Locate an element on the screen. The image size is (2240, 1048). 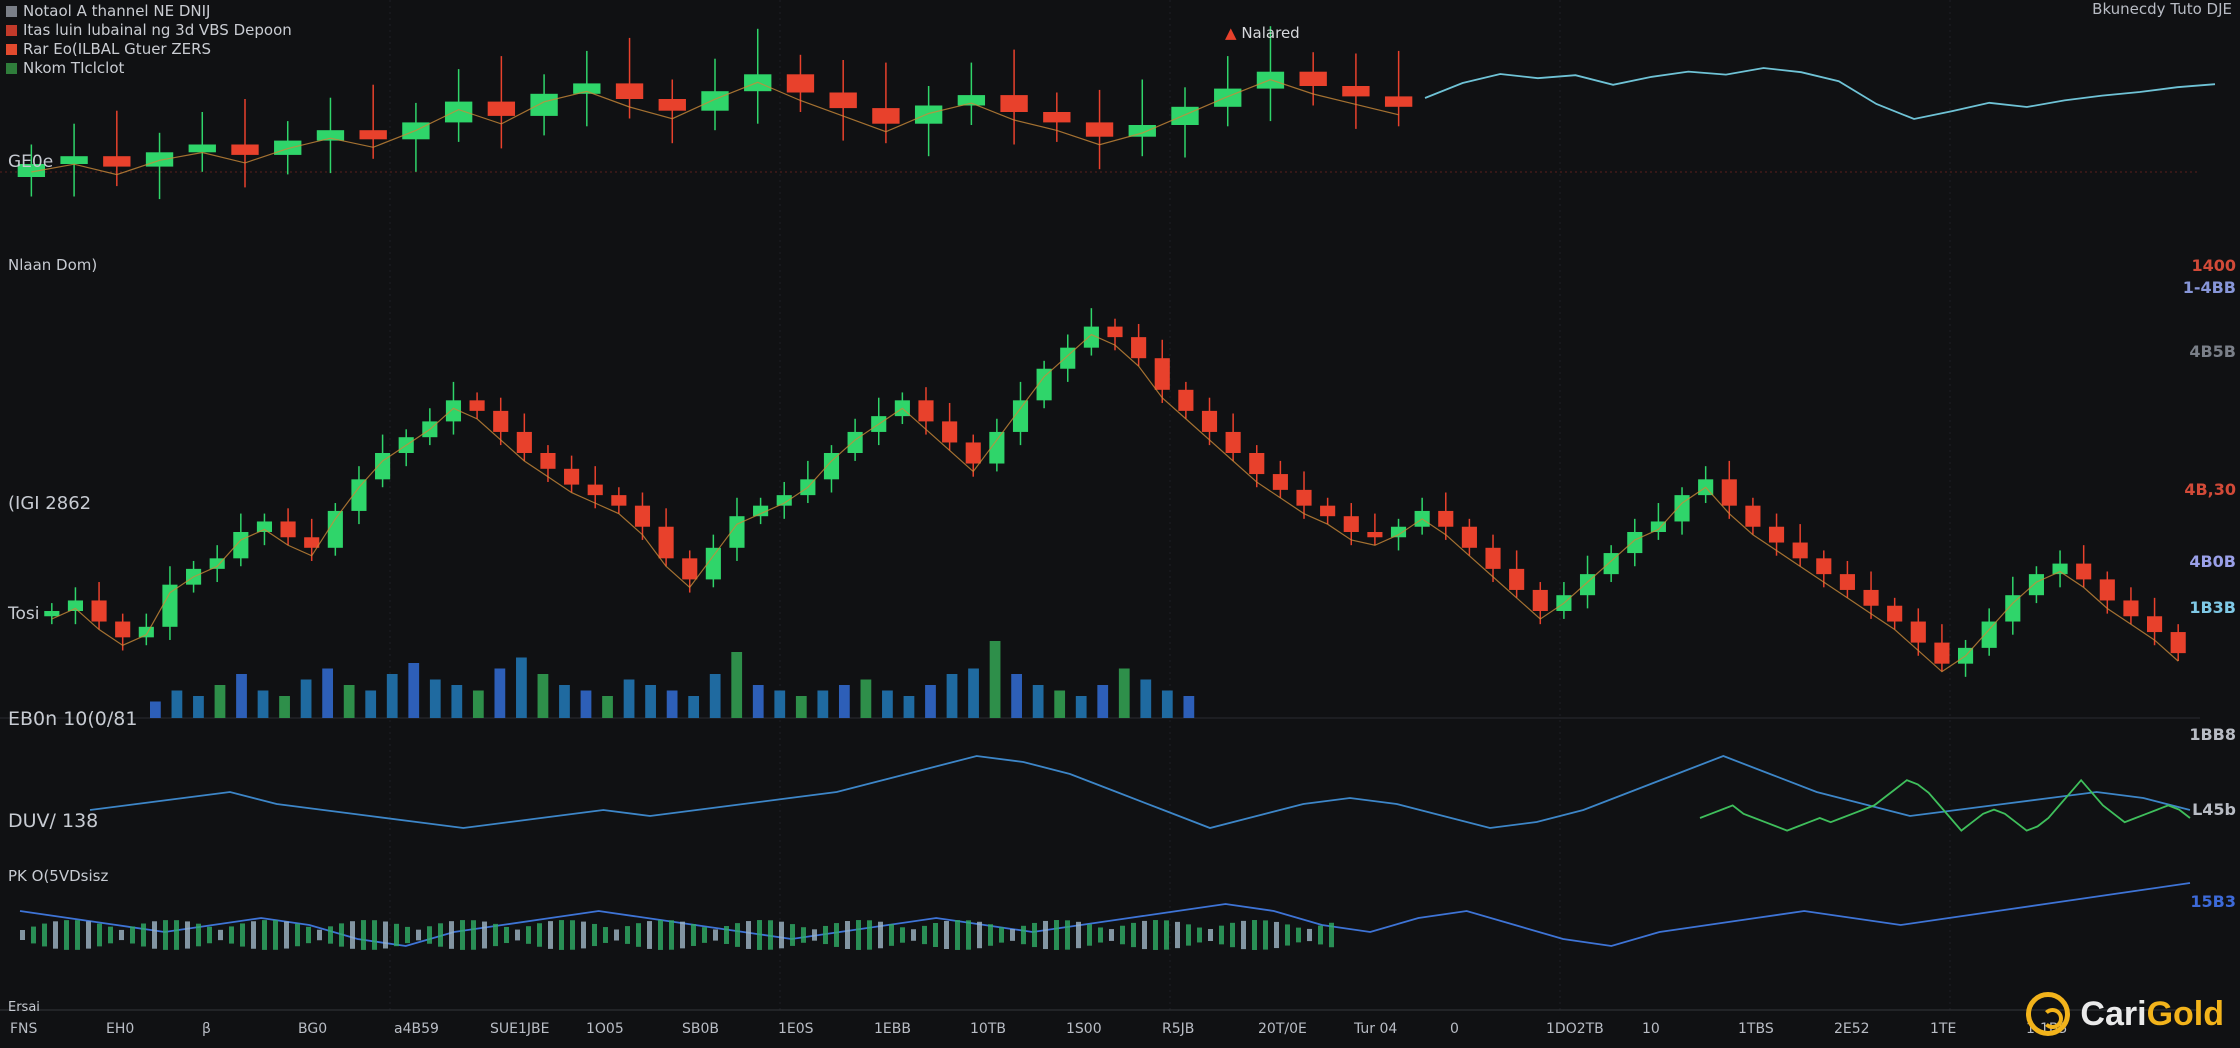
x-tick-label: 0 is located at coordinates (1454, 1029).